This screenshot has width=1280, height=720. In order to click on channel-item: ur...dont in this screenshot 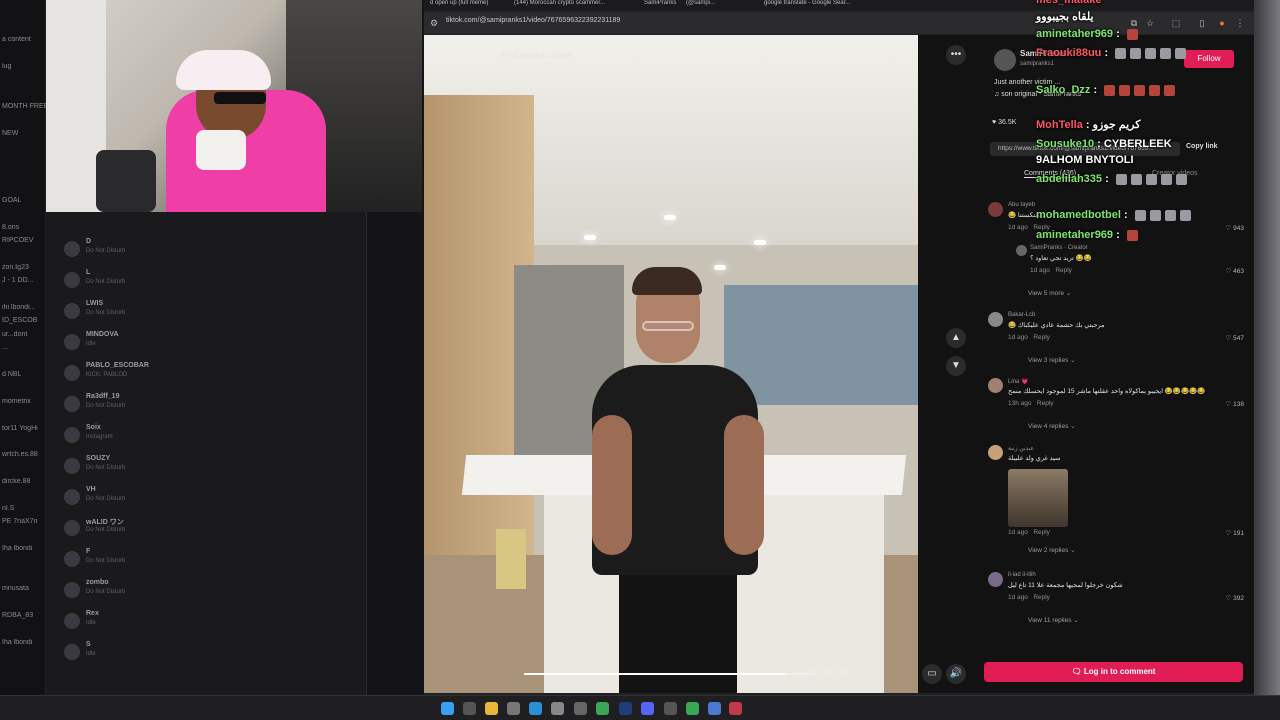, I will do `click(23, 334)`.